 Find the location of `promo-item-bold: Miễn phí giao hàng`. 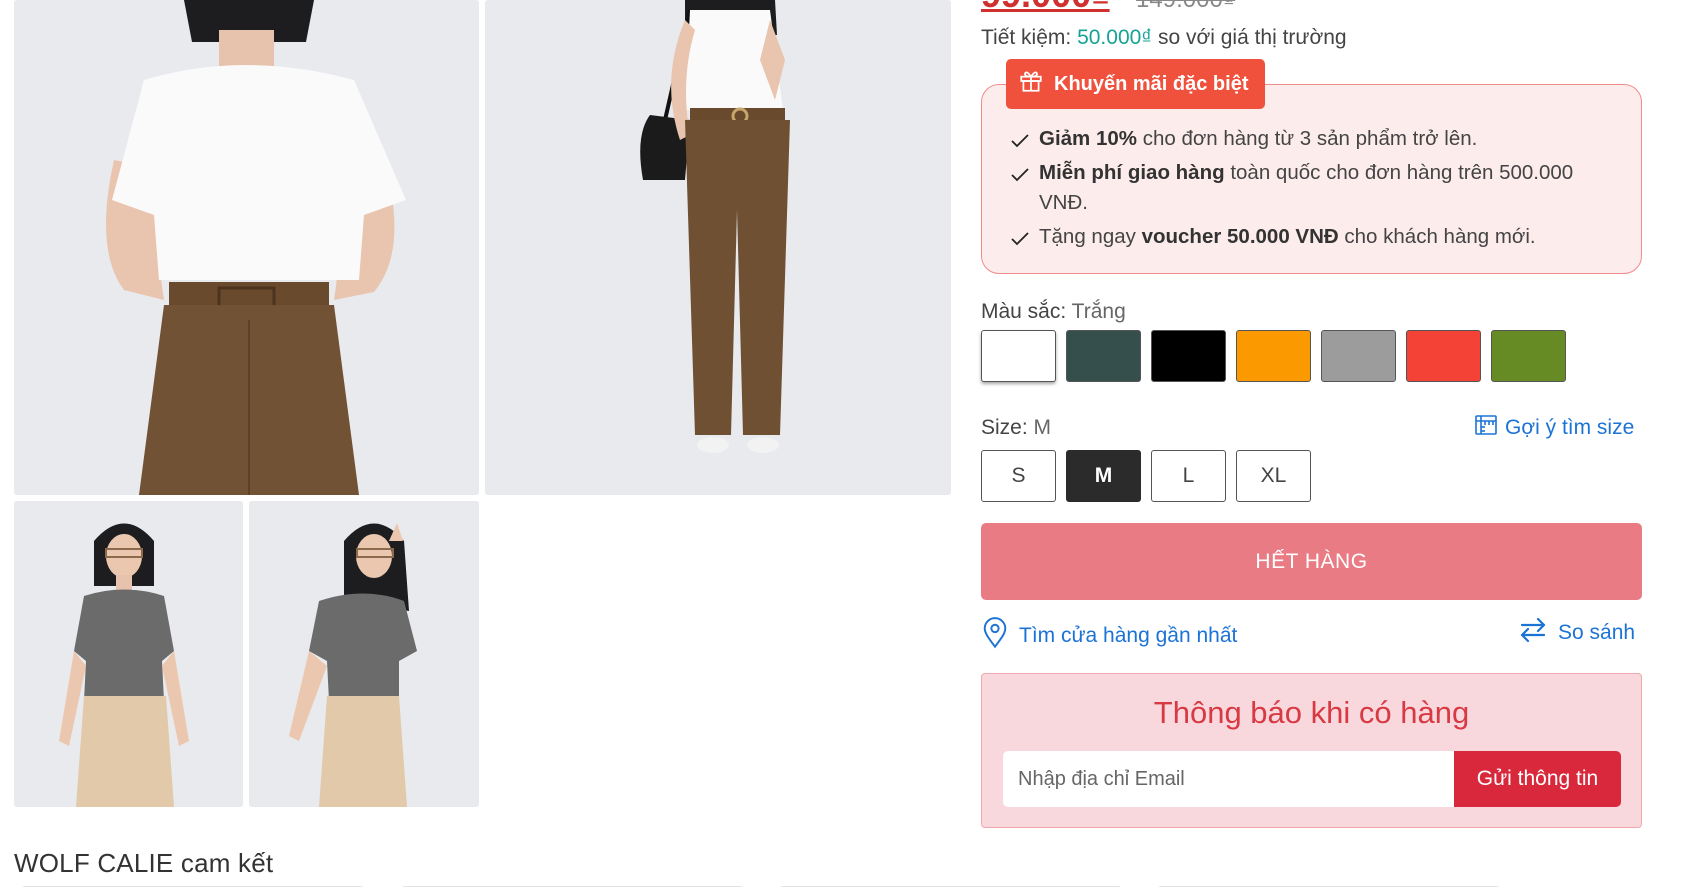

promo-item-bold: Miễn phí giao hàng is located at coordinates (1132, 172).